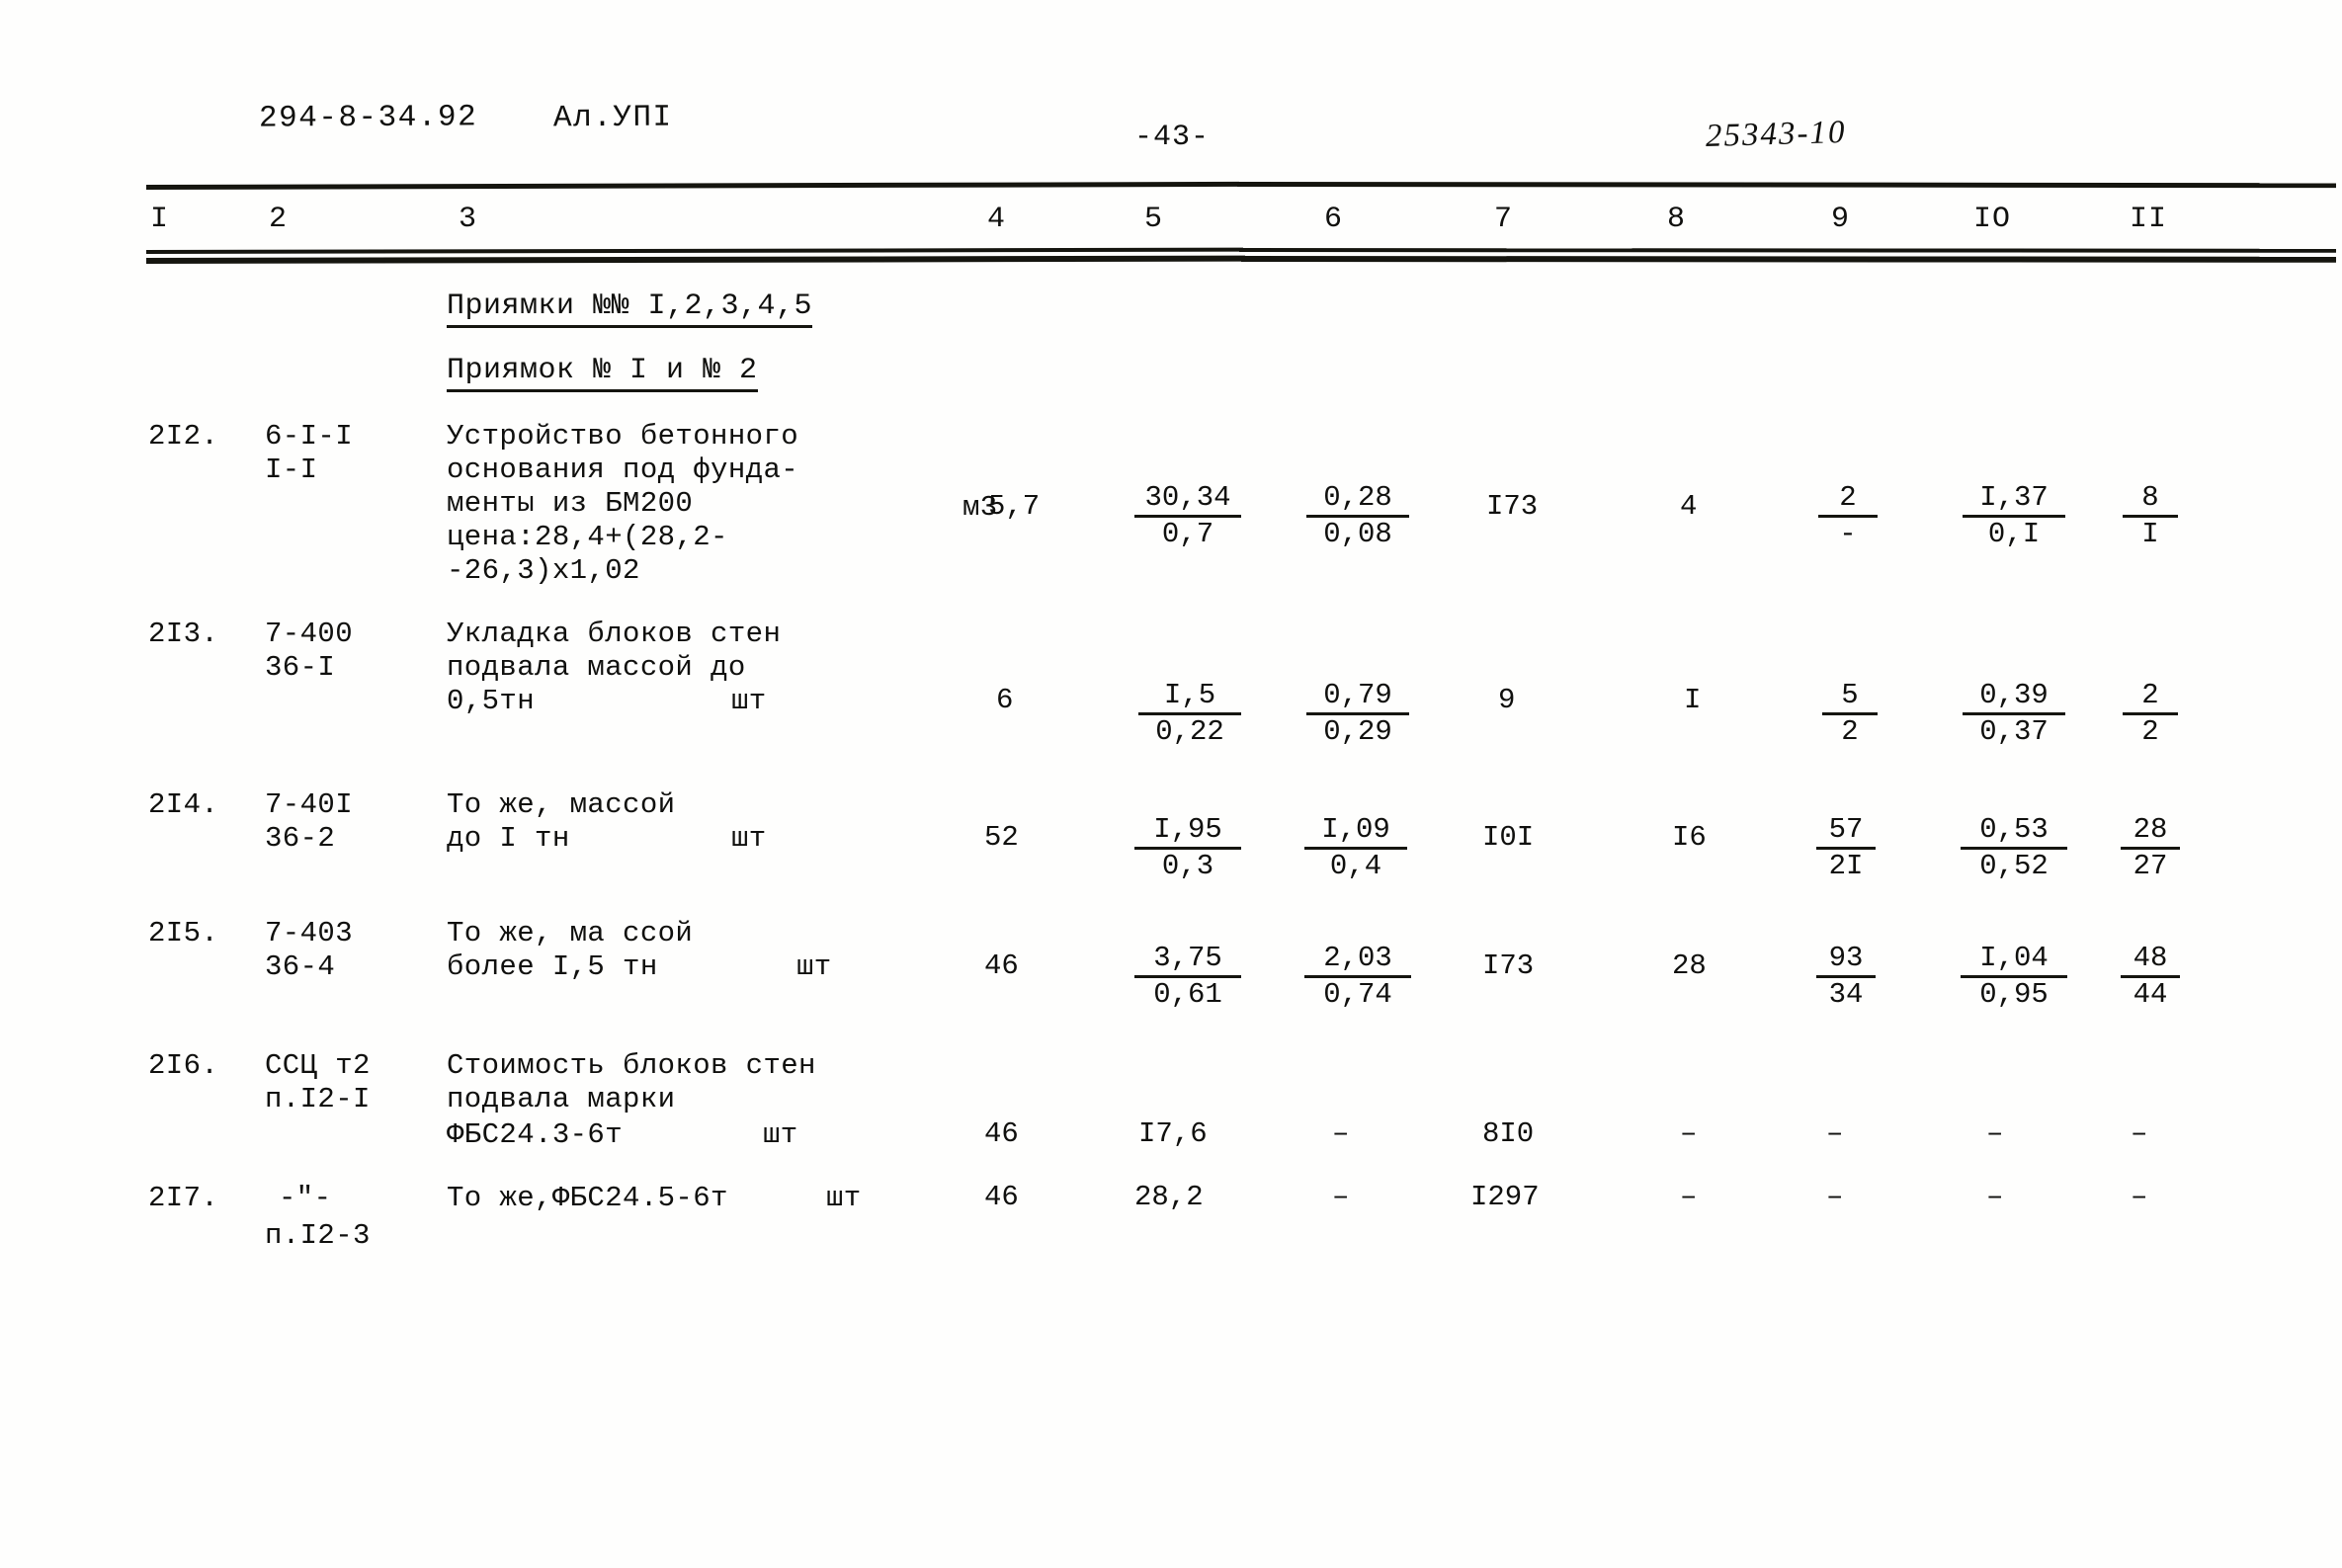 This screenshot has height=1568, width=2342. Describe the element at coordinates (997, 219) in the screenshot. I see `column-header-4: 4` at that location.